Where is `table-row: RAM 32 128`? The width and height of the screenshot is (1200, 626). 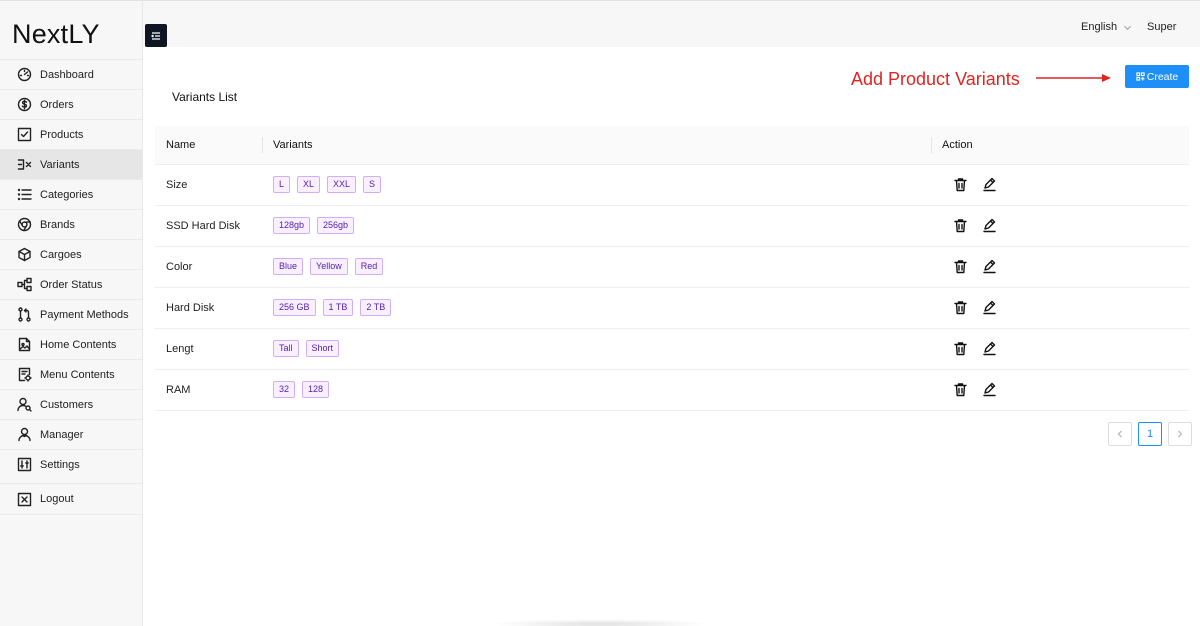
table-row: RAM 32 128 is located at coordinates (672, 390).